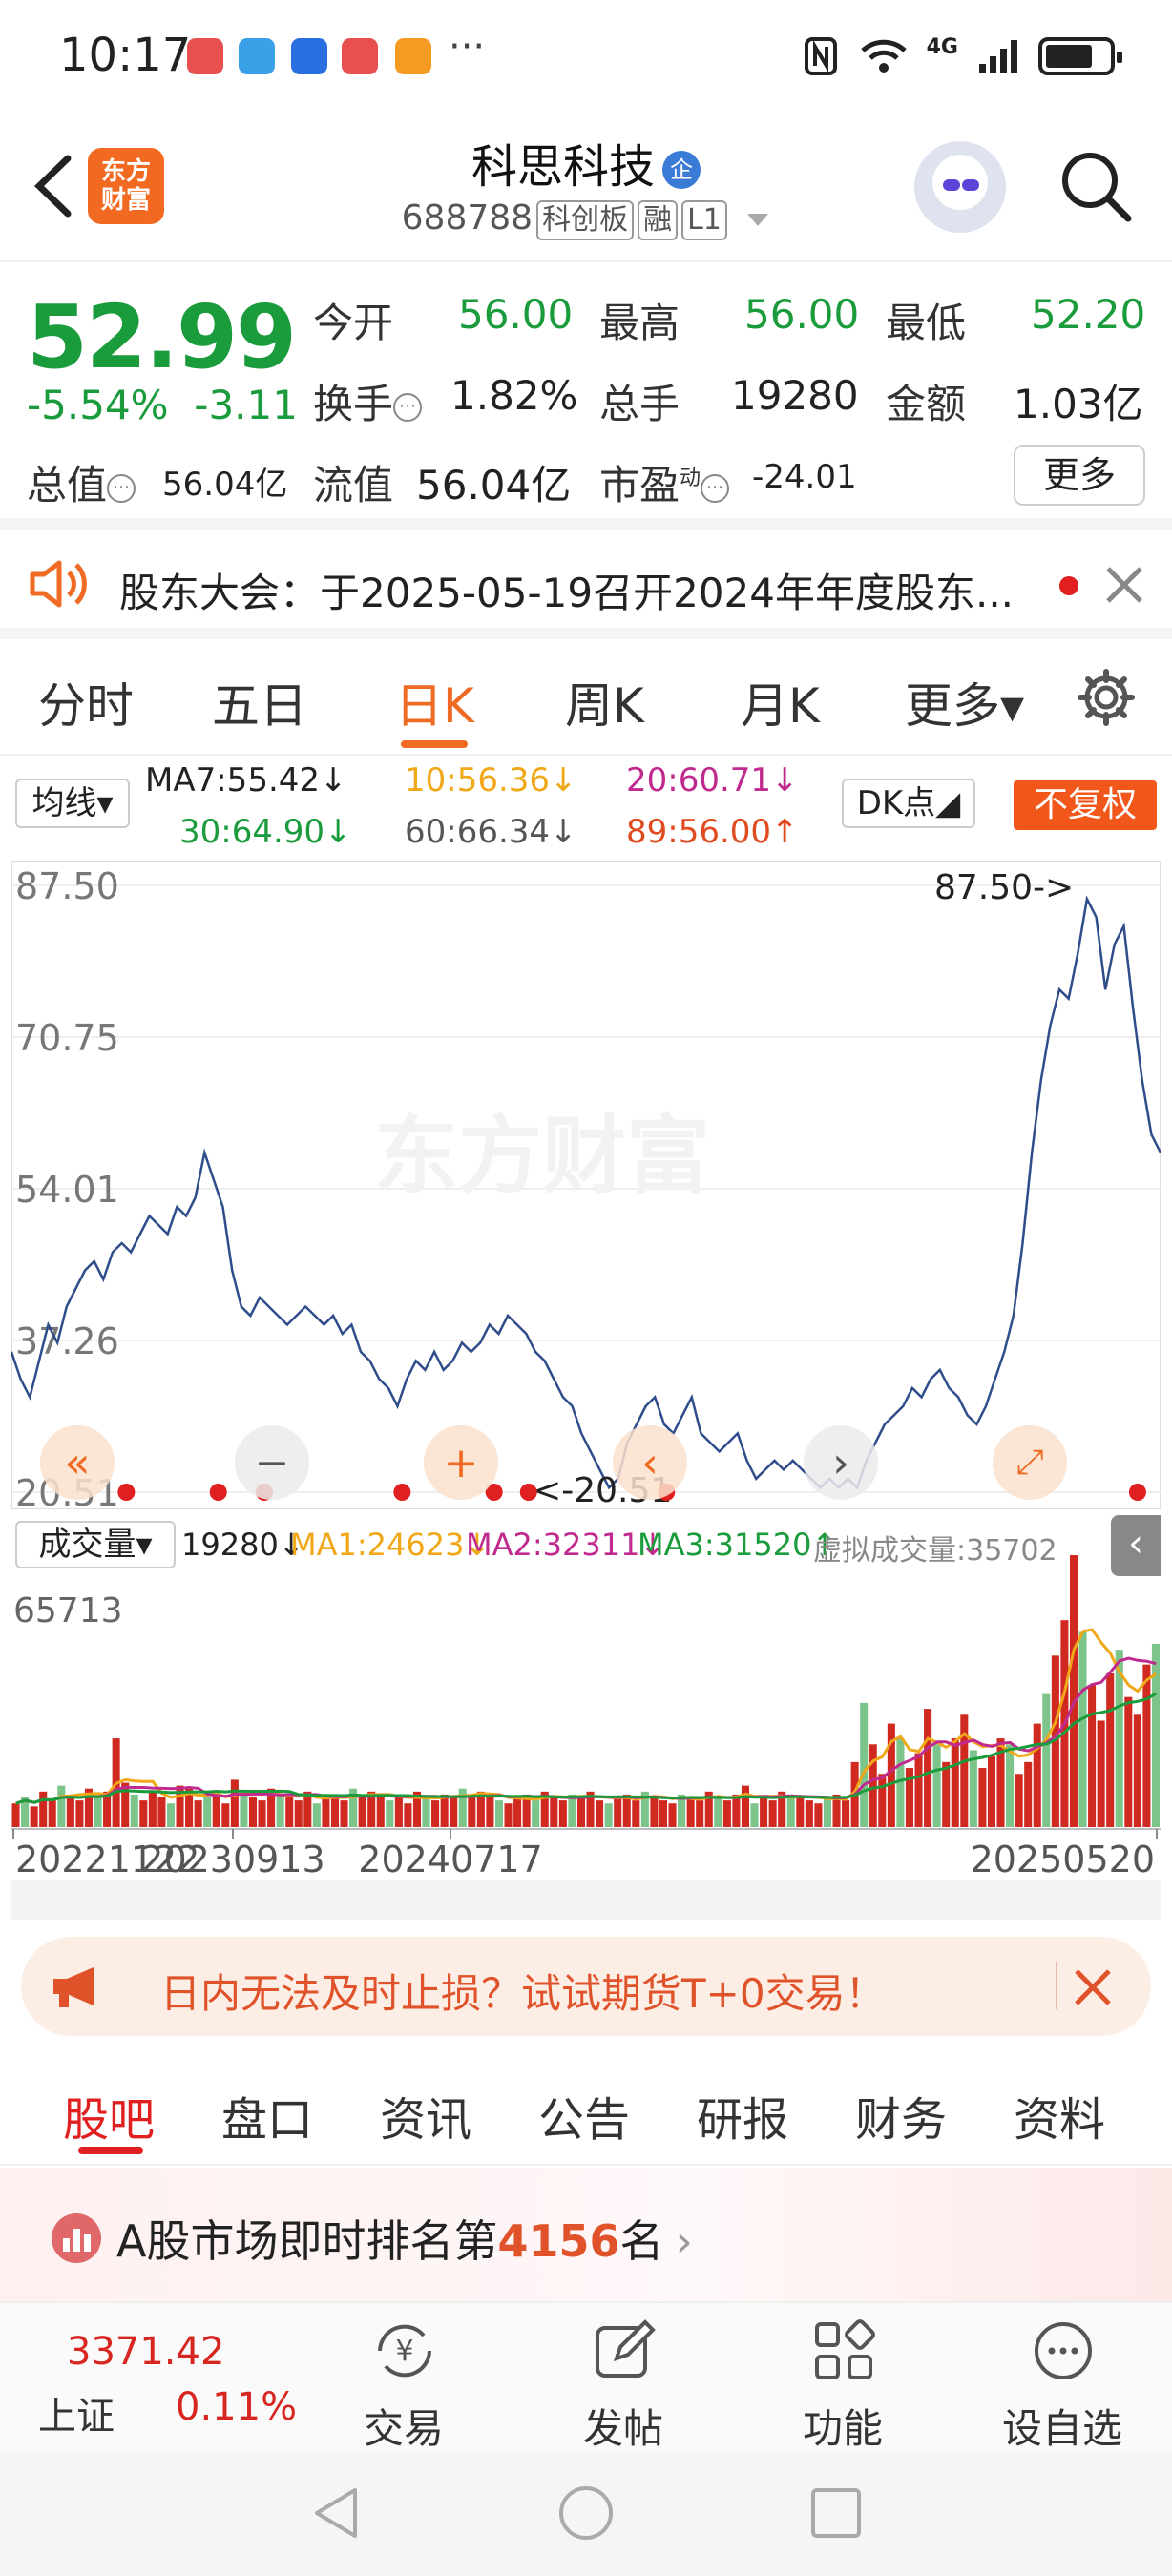 The width and height of the screenshot is (1172, 2576). I want to click on home-circle-icon, so click(586, 2513).